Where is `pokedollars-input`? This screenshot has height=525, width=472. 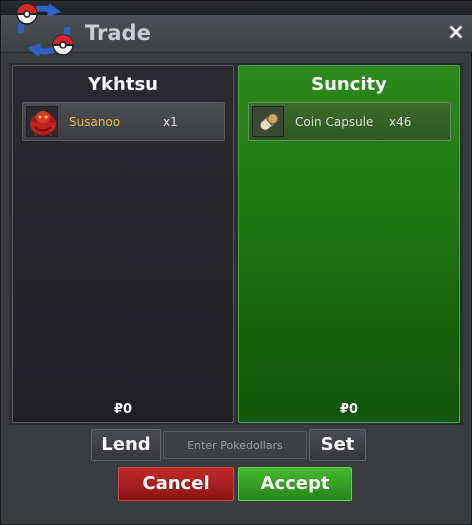
pokedollars-input is located at coordinates (235, 445).